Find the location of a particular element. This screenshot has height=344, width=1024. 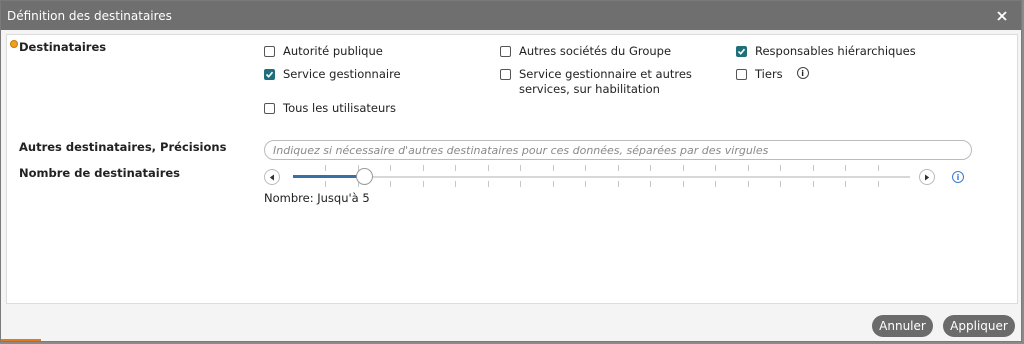

cancel-button: Annuler is located at coordinates (902, 326).